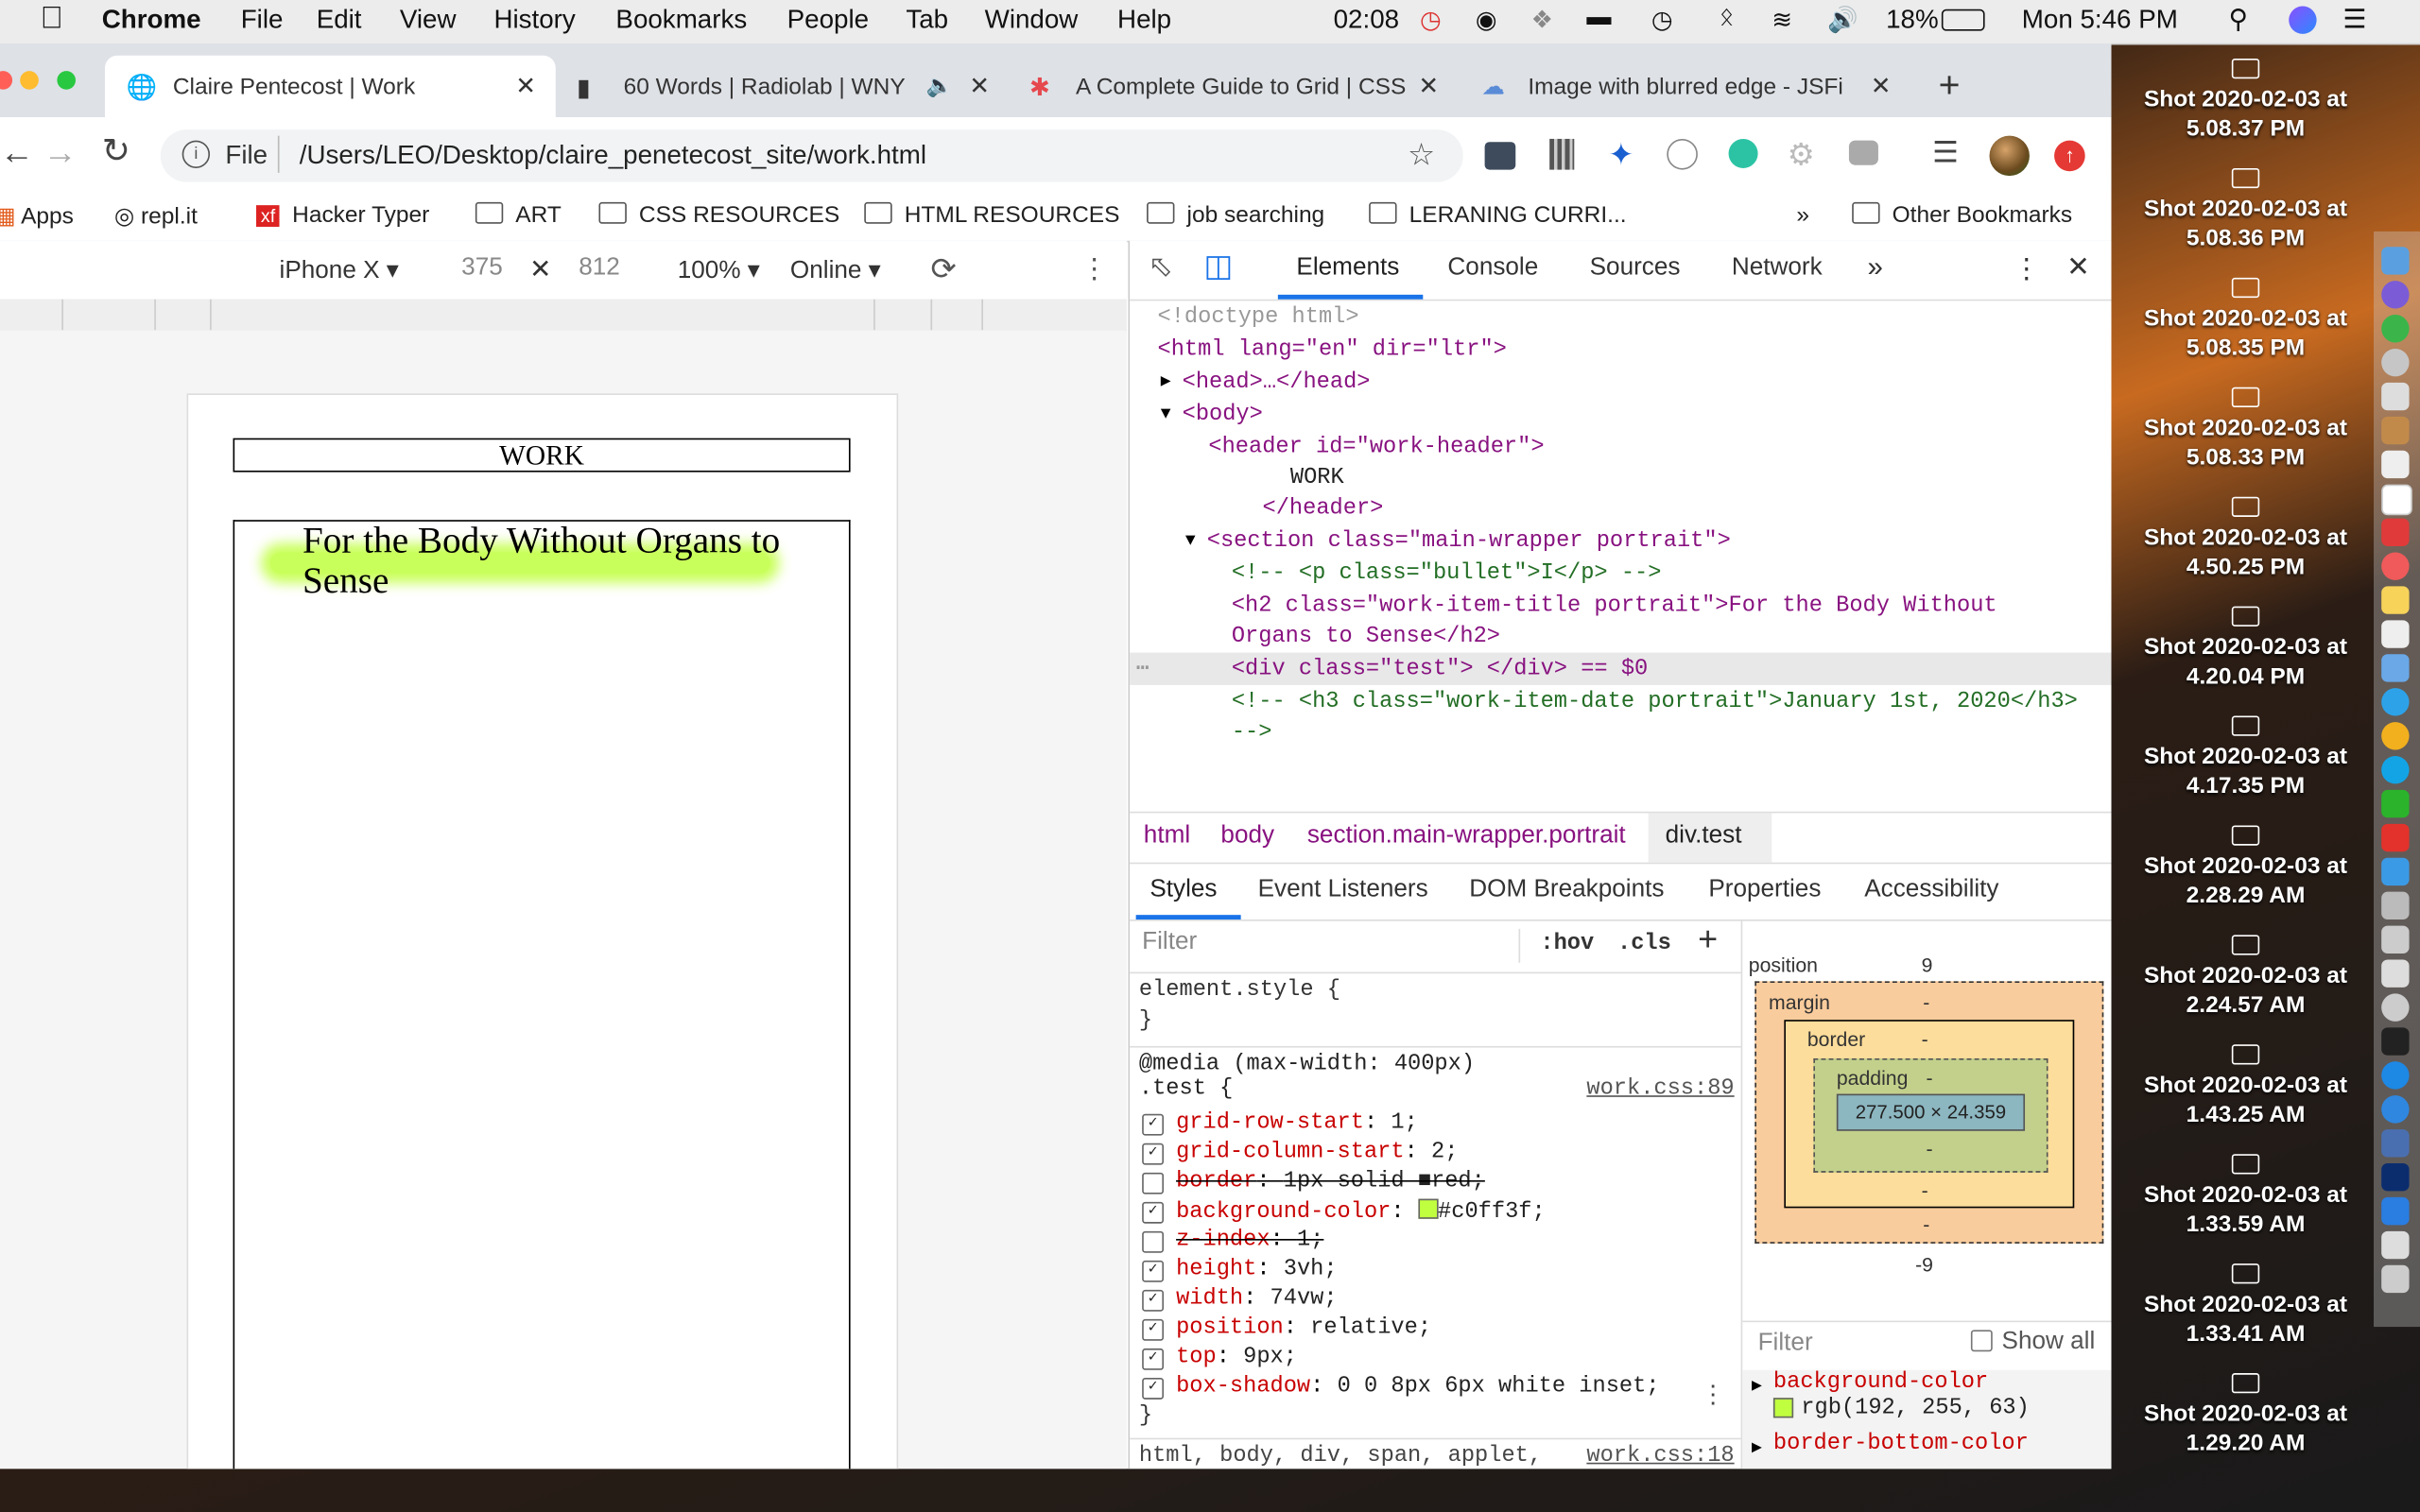 The width and height of the screenshot is (2420, 1512). Describe the element at coordinates (30, 80) in the screenshot. I see `minimize-window-button` at that location.